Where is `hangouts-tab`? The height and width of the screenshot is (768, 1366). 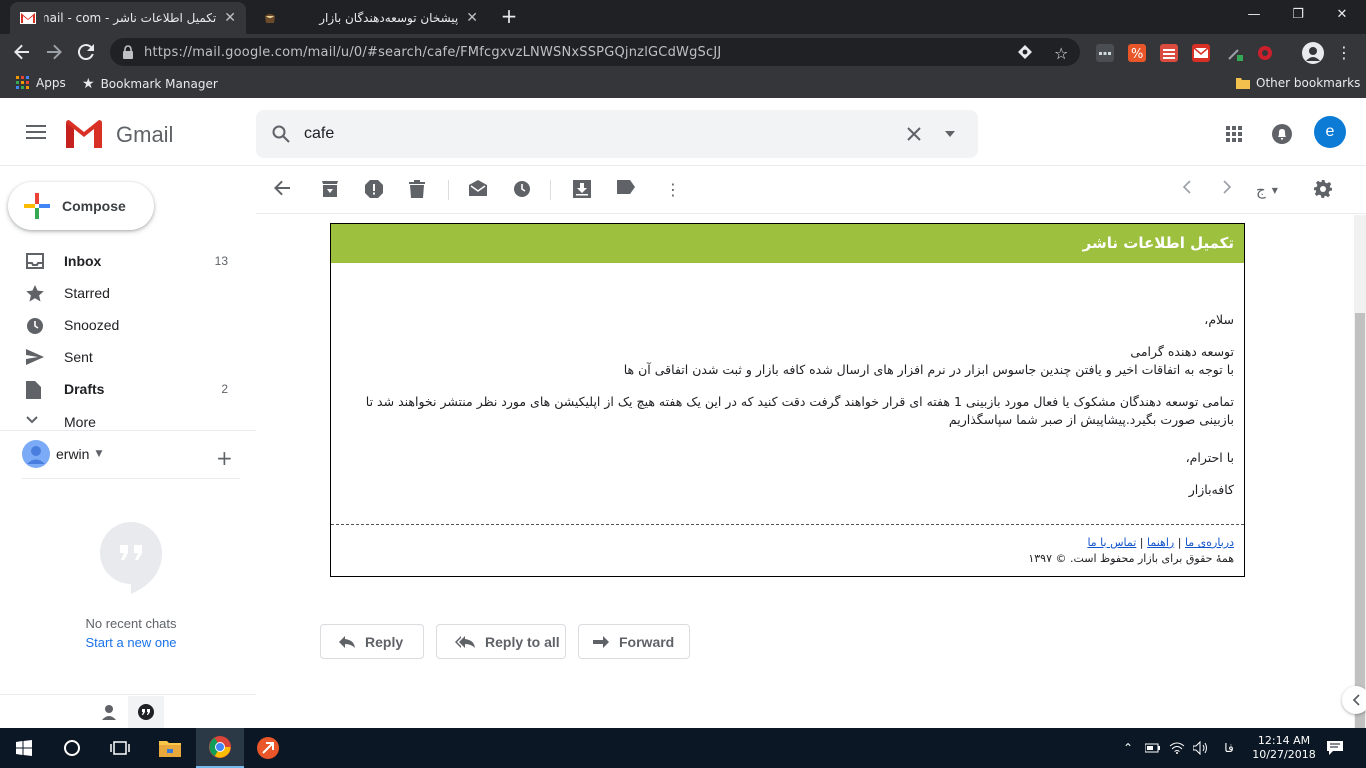
hangouts-tab is located at coordinates (146, 712).